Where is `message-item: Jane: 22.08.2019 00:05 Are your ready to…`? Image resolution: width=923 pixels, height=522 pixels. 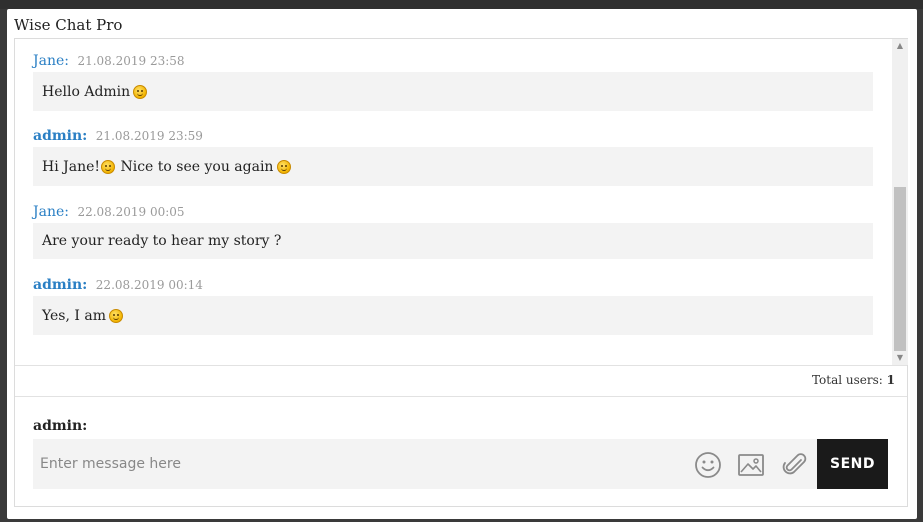
message-item: Jane: 22.08.2019 00:05 Are your ready to… is located at coordinates (453, 230).